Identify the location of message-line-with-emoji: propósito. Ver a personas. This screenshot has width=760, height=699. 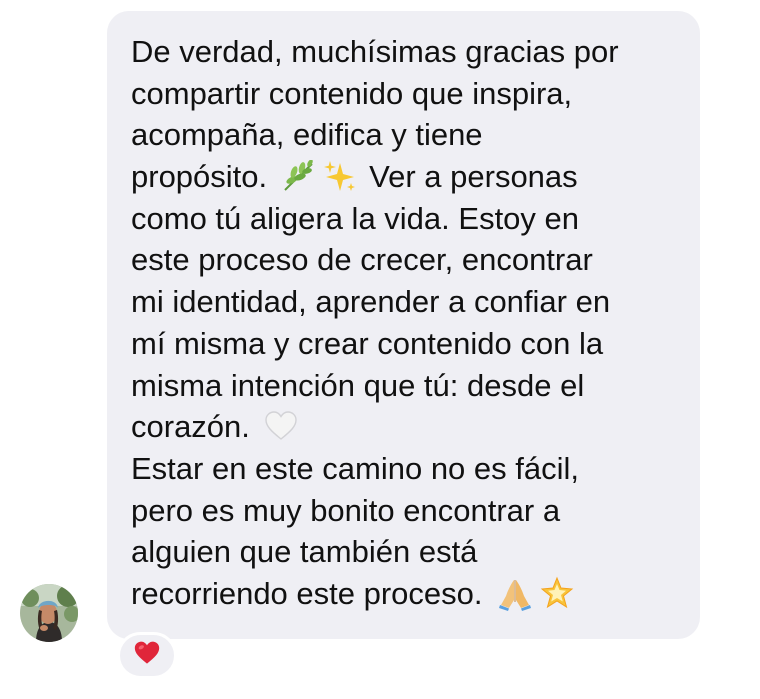
(404, 177).